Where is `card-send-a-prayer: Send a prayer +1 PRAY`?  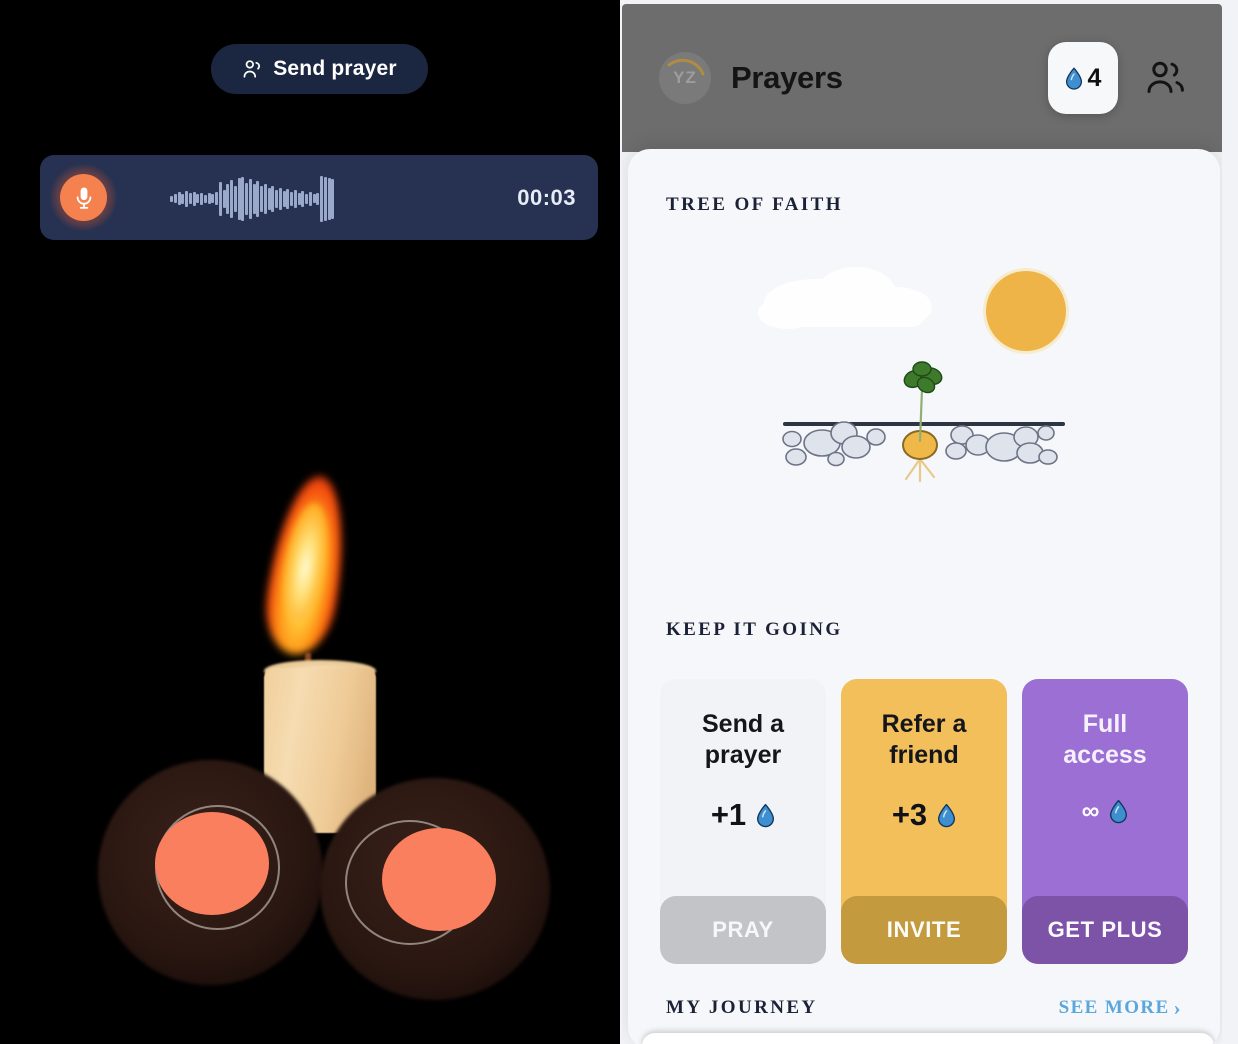 card-send-a-prayer: Send a prayer +1 PRAY is located at coordinates (743, 821).